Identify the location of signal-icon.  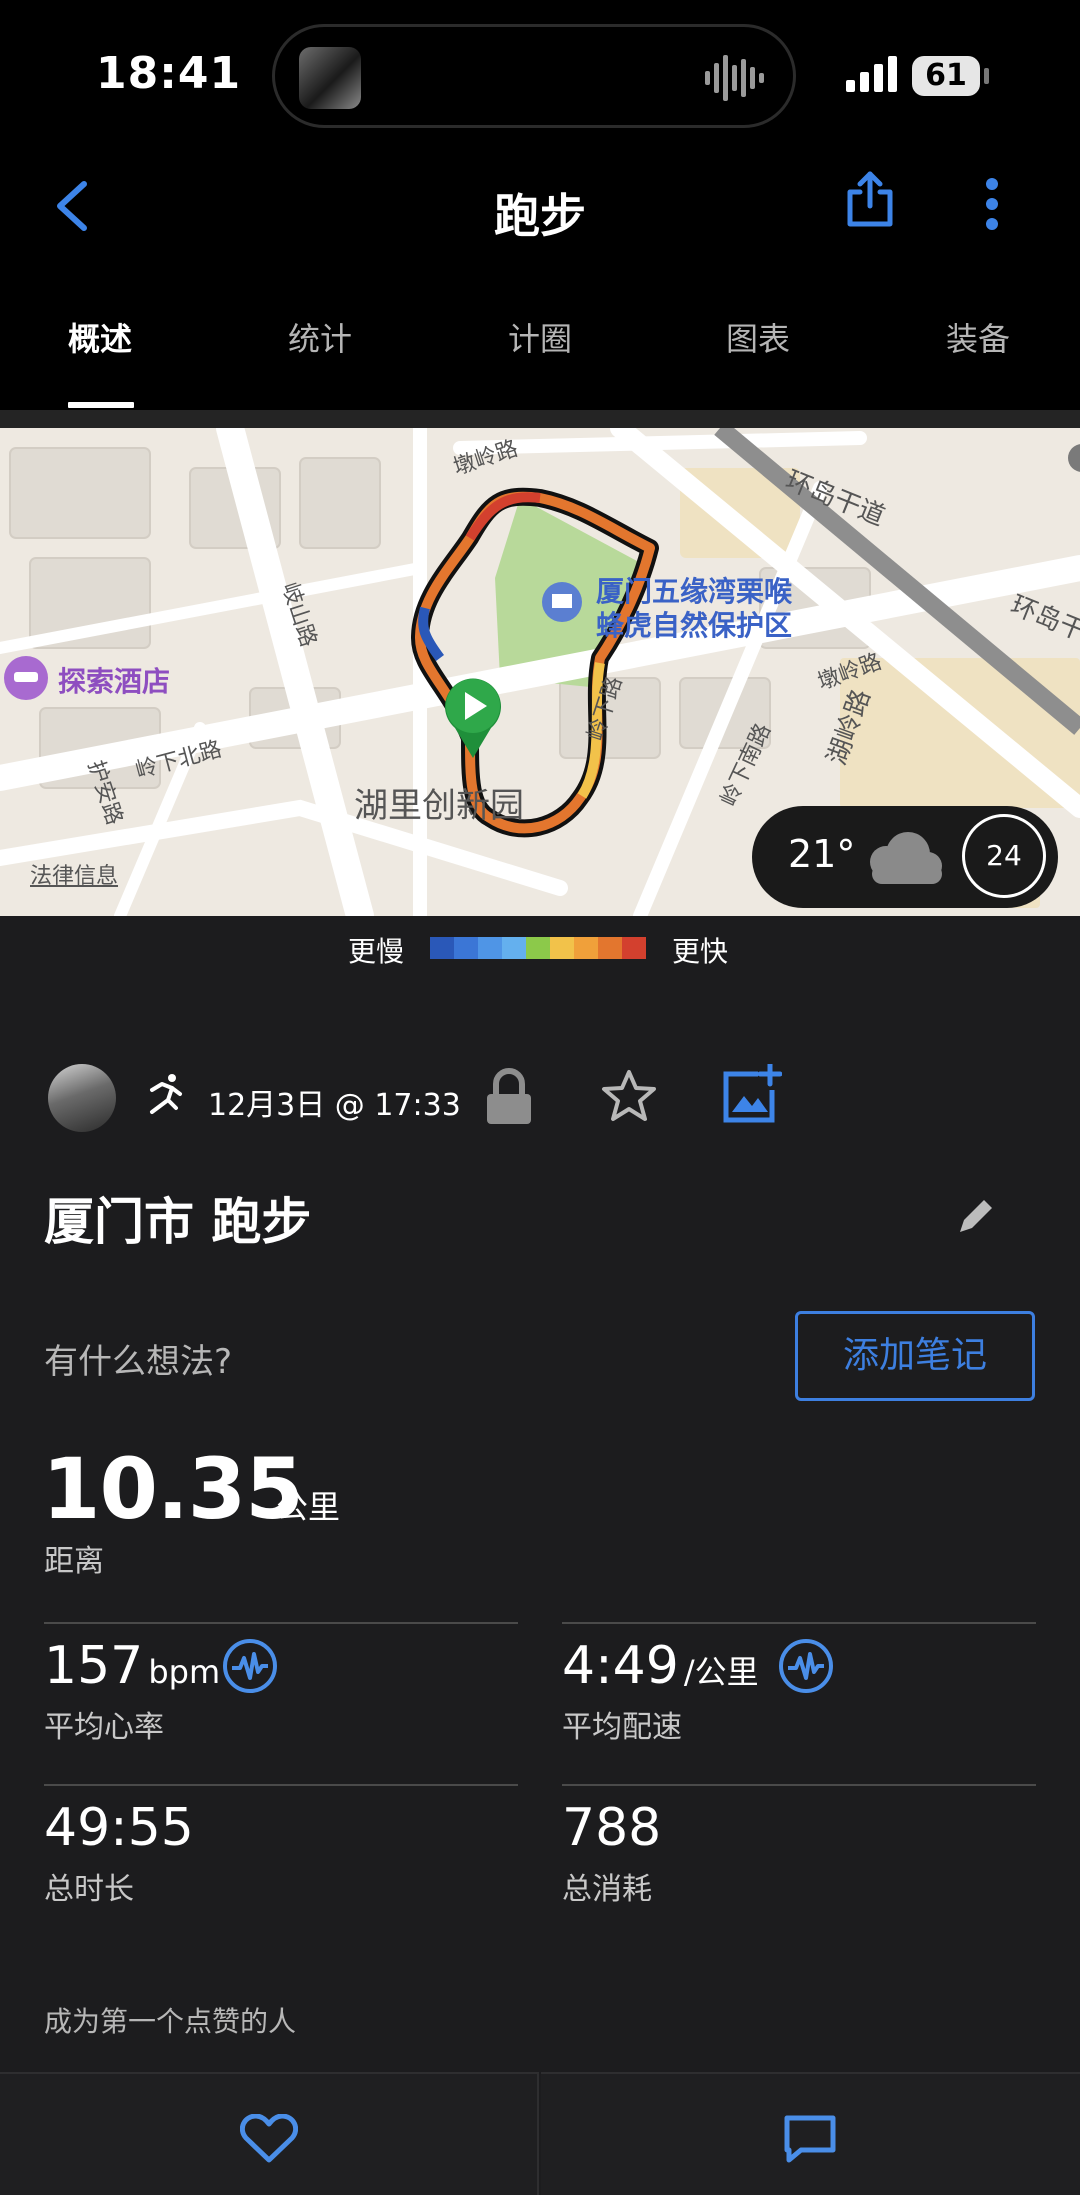
(871, 74).